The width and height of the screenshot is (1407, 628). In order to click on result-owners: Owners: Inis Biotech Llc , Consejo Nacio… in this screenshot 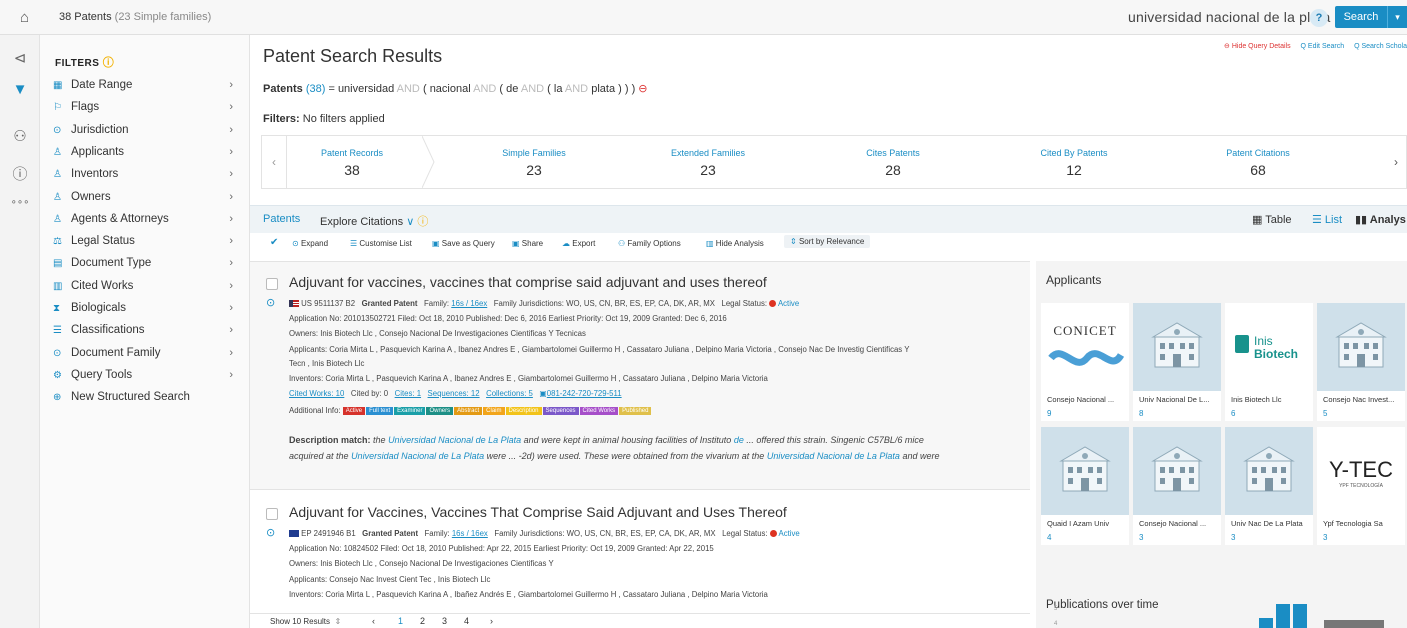, I will do `click(421, 563)`.